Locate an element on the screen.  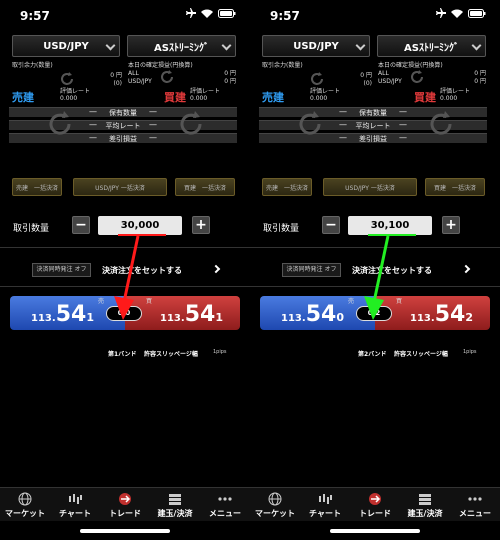
row-label: 平均レート is located at coordinates (123, 125).